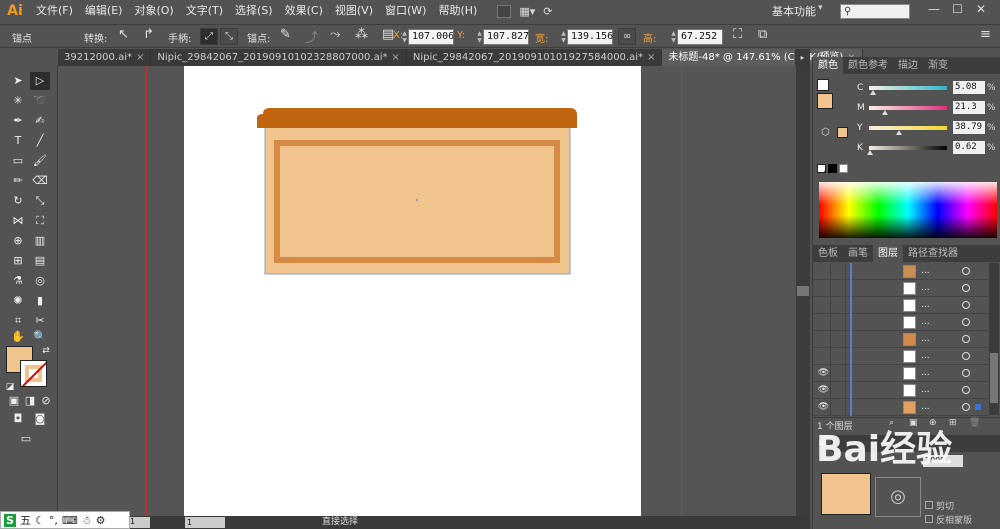 This screenshot has width=1000, height=529. Describe the element at coordinates (140, 57) in the screenshot. I see `close-icon: ×` at that location.